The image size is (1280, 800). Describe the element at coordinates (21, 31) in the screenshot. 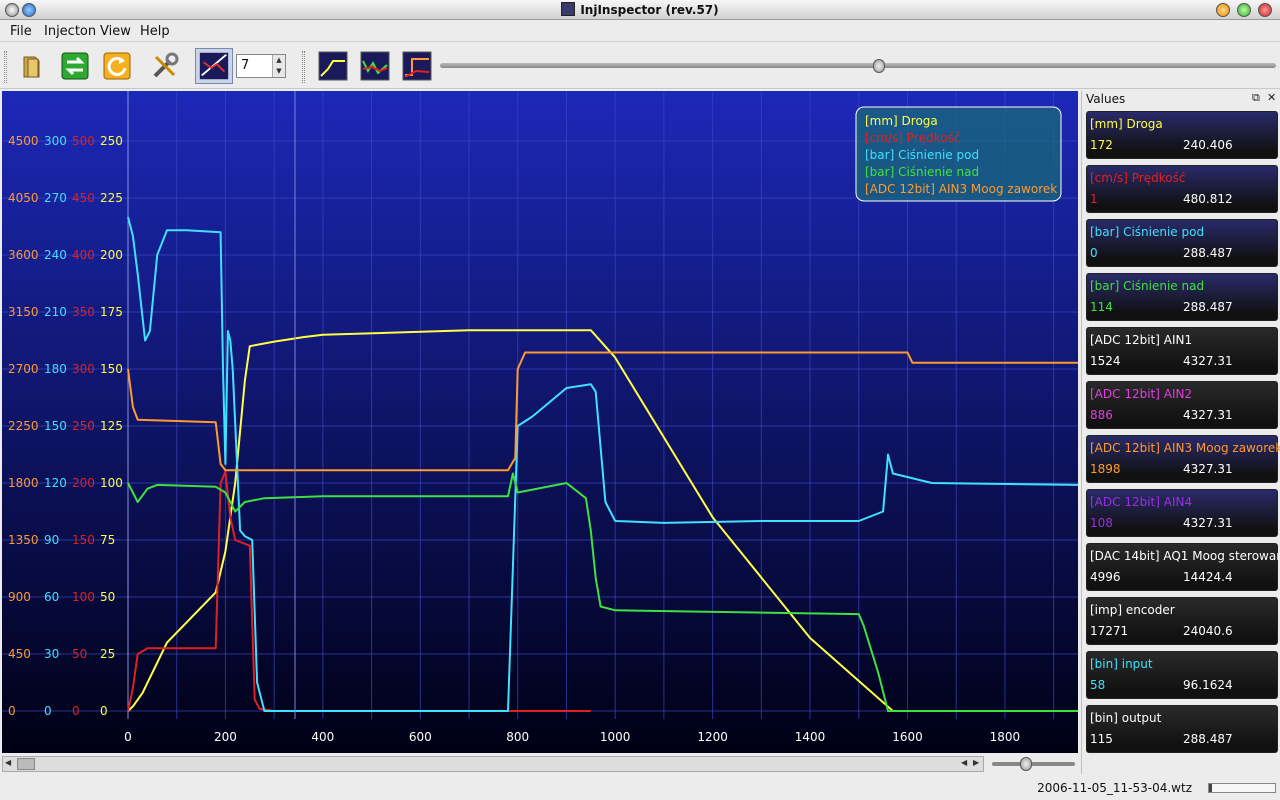

I see `menu-file: File` at that location.